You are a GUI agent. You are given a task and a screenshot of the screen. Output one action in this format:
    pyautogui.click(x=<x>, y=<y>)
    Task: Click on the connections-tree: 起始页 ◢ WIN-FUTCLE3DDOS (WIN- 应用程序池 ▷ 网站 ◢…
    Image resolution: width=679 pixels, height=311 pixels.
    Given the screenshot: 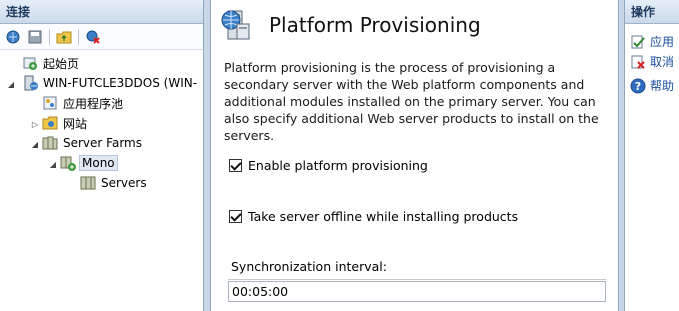 What is the action you would take?
    pyautogui.click(x=101, y=120)
    